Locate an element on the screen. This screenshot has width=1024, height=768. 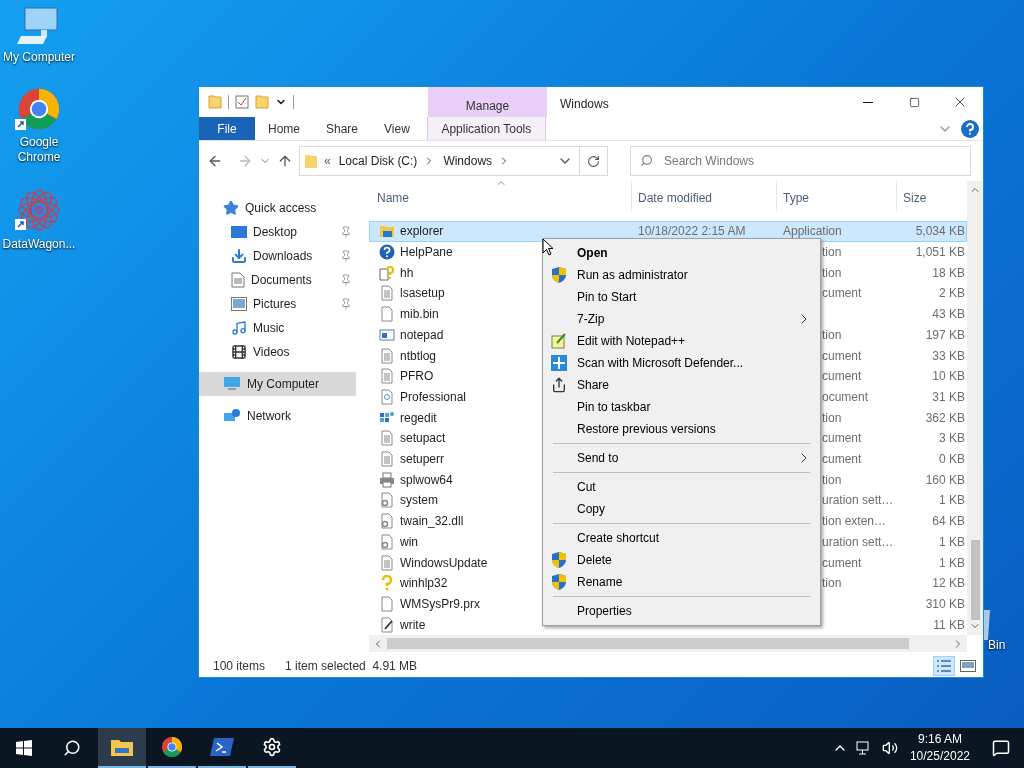
file-name: explorer is located at coordinates (422, 232).